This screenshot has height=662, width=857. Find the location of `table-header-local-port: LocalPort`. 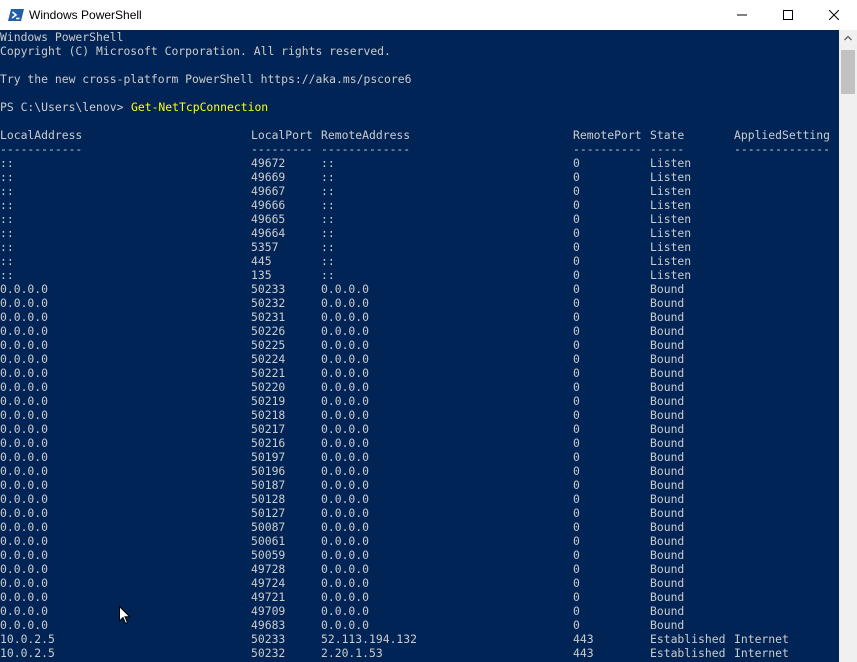

table-header-local-port: LocalPort is located at coordinates (282, 135).